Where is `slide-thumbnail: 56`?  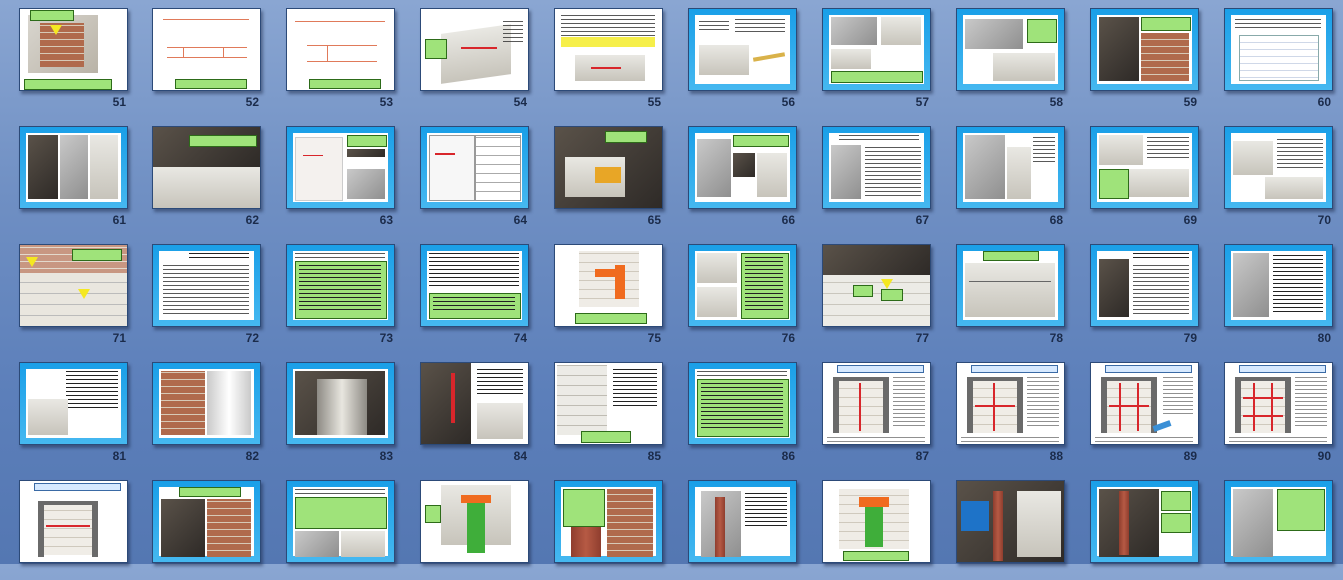 slide-thumbnail: 56 is located at coordinates (743, 58).